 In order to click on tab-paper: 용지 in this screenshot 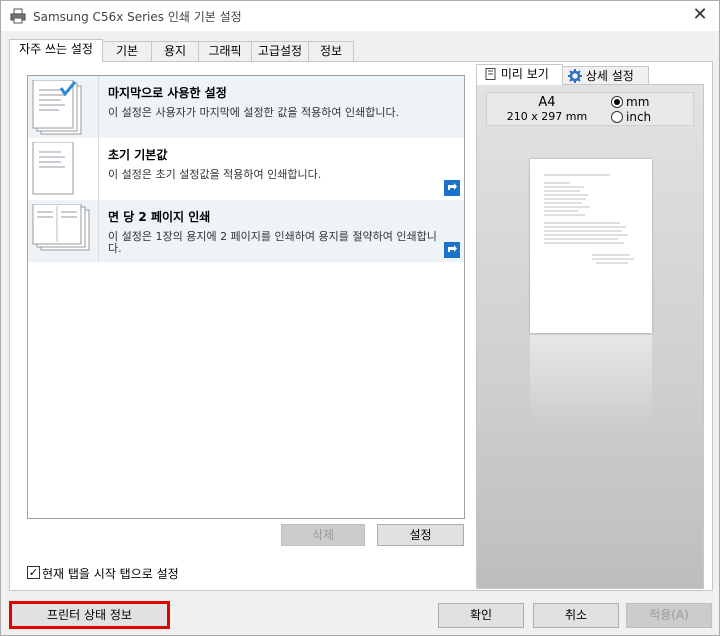, I will do `click(175, 51)`.